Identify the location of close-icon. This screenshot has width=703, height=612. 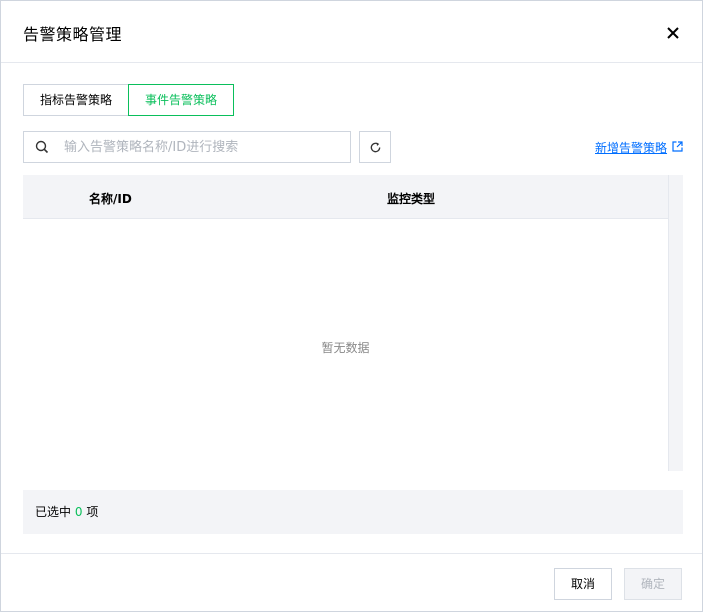
(673, 33).